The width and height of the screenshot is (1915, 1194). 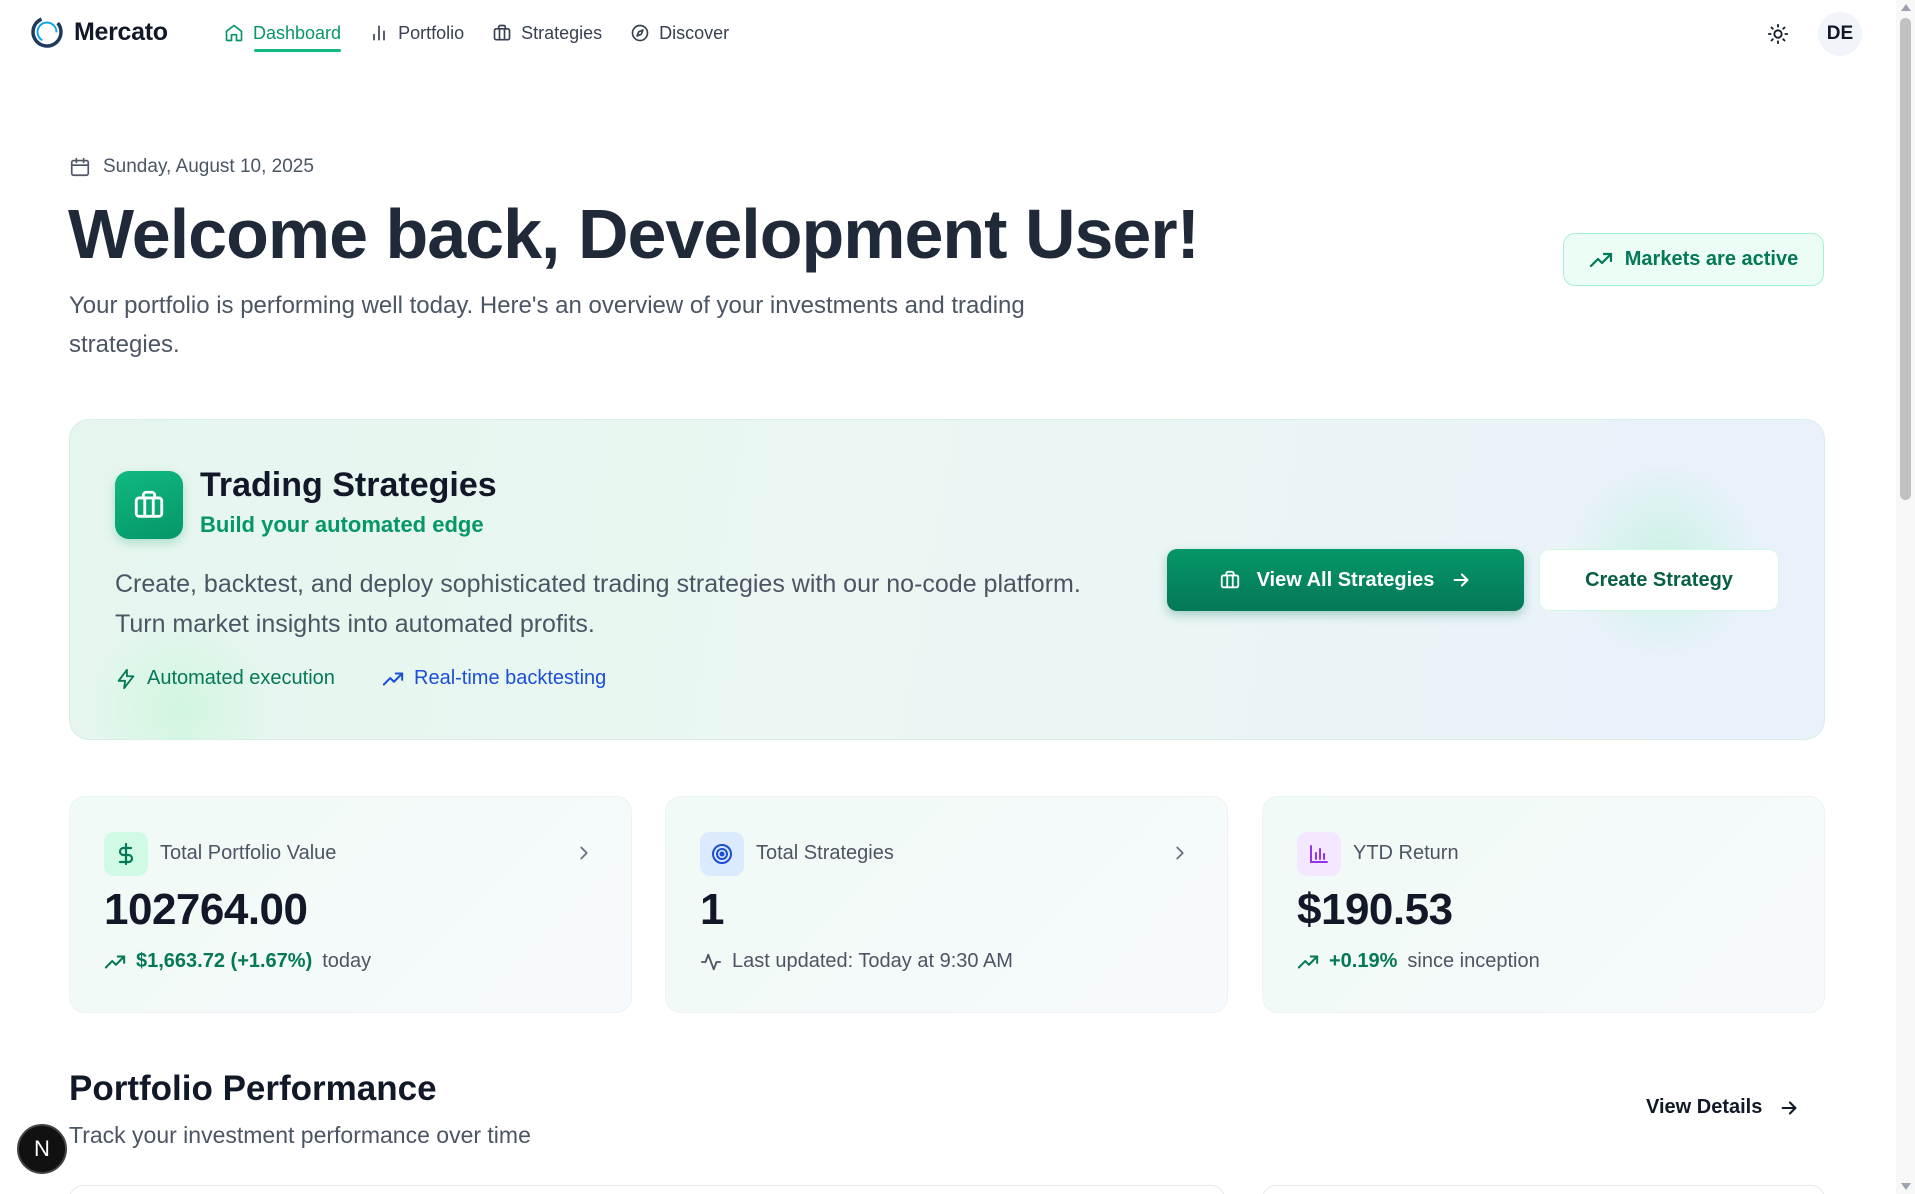 I want to click on stat-label: Total Portfolio Value, so click(x=248, y=853).